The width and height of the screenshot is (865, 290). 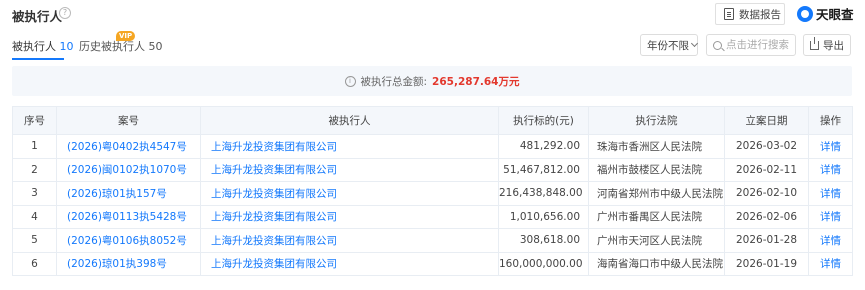 What do you see at coordinates (34, 193) in the screenshot?
I see `cell-index: 3` at bounding box center [34, 193].